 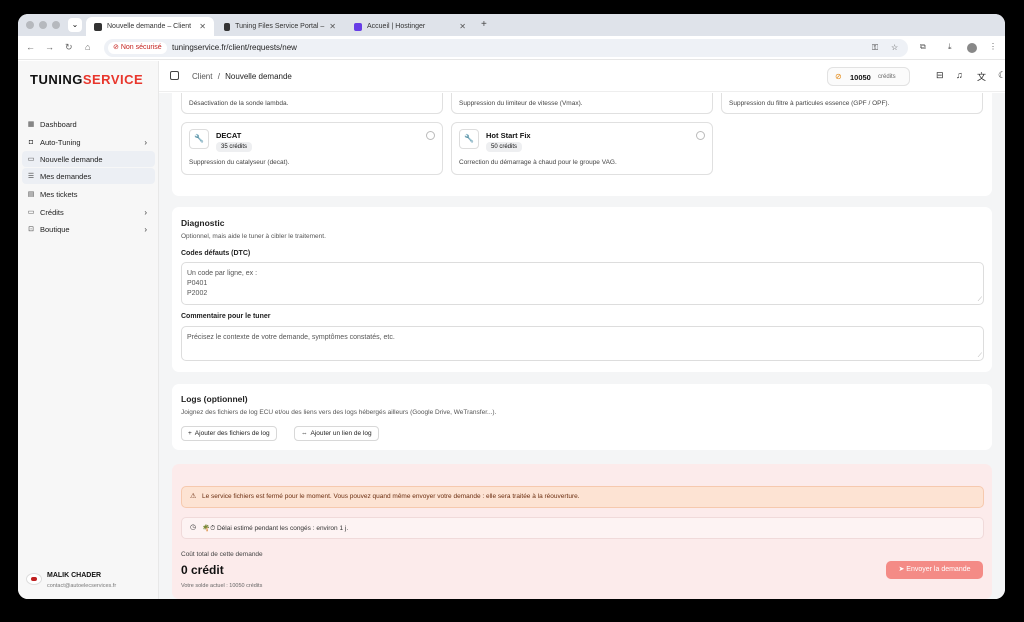 What do you see at coordinates (582, 283) in the screenshot?
I see `dtc-textarea: Un code par ligne, ex : P0401 P2002` at bounding box center [582, 283].